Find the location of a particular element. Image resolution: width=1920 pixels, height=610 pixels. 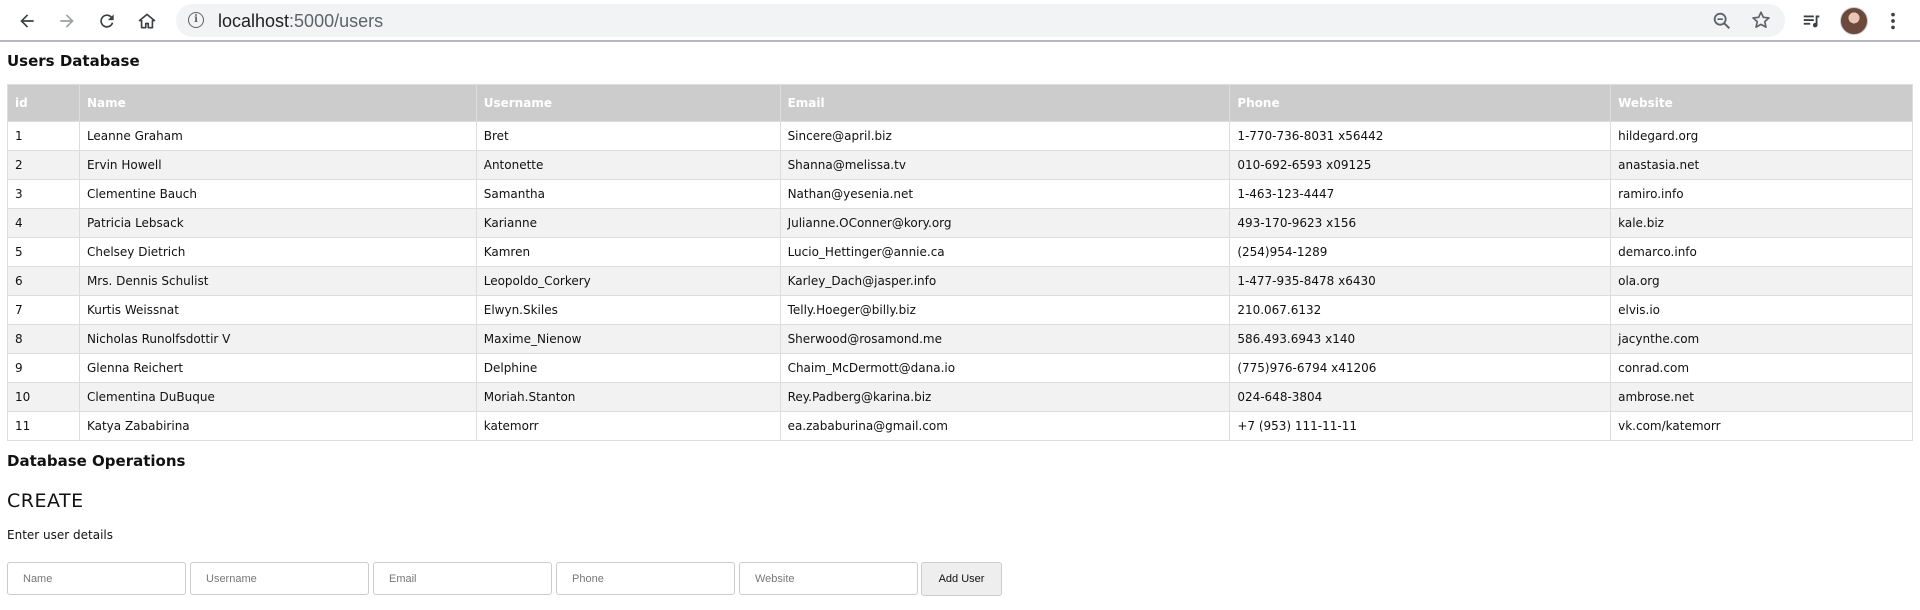

cell-name: Ervin Howell is located at coordinates (277, 165).